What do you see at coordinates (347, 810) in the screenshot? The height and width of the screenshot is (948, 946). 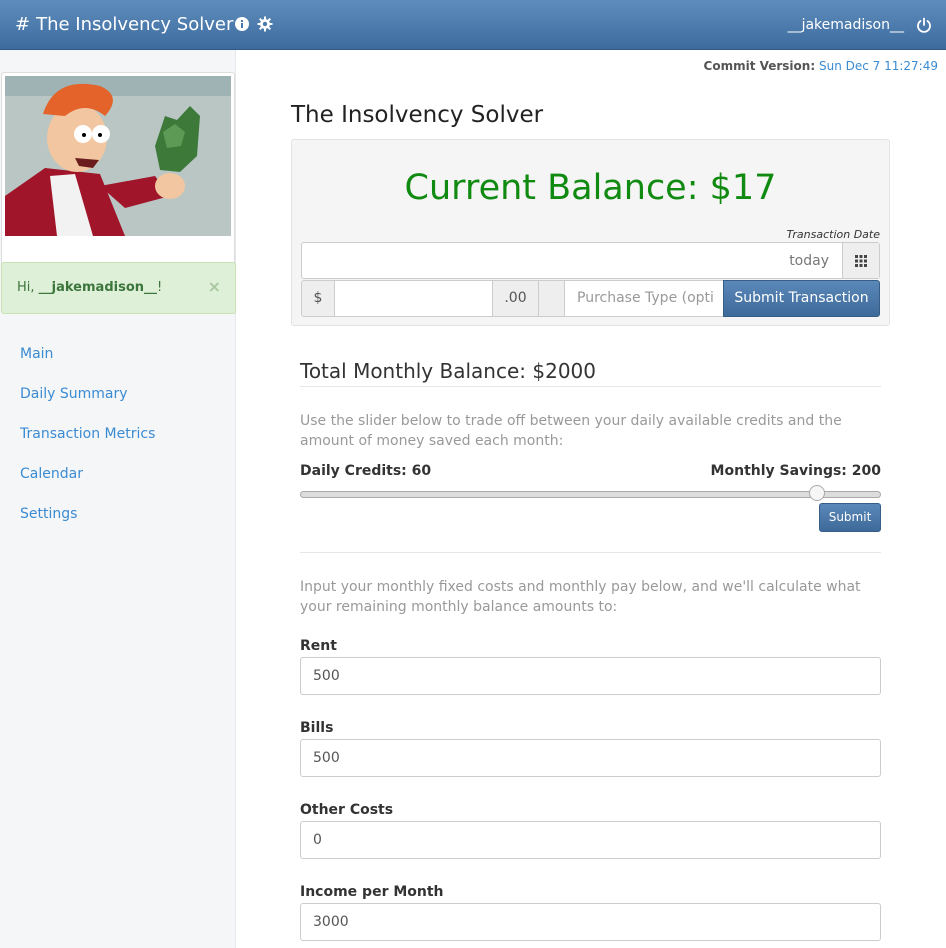 I see `other-costs-label: Other Costs` at bounding box center [347, 810].